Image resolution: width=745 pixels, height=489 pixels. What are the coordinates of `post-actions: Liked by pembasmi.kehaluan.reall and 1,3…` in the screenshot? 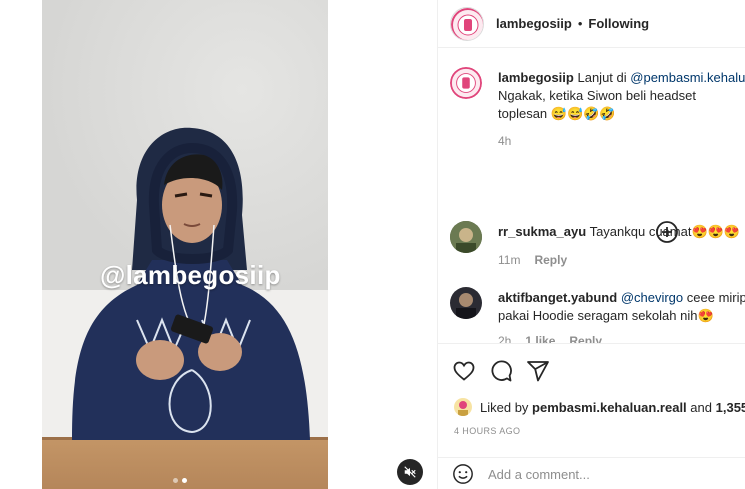 It's located at (591, 416).